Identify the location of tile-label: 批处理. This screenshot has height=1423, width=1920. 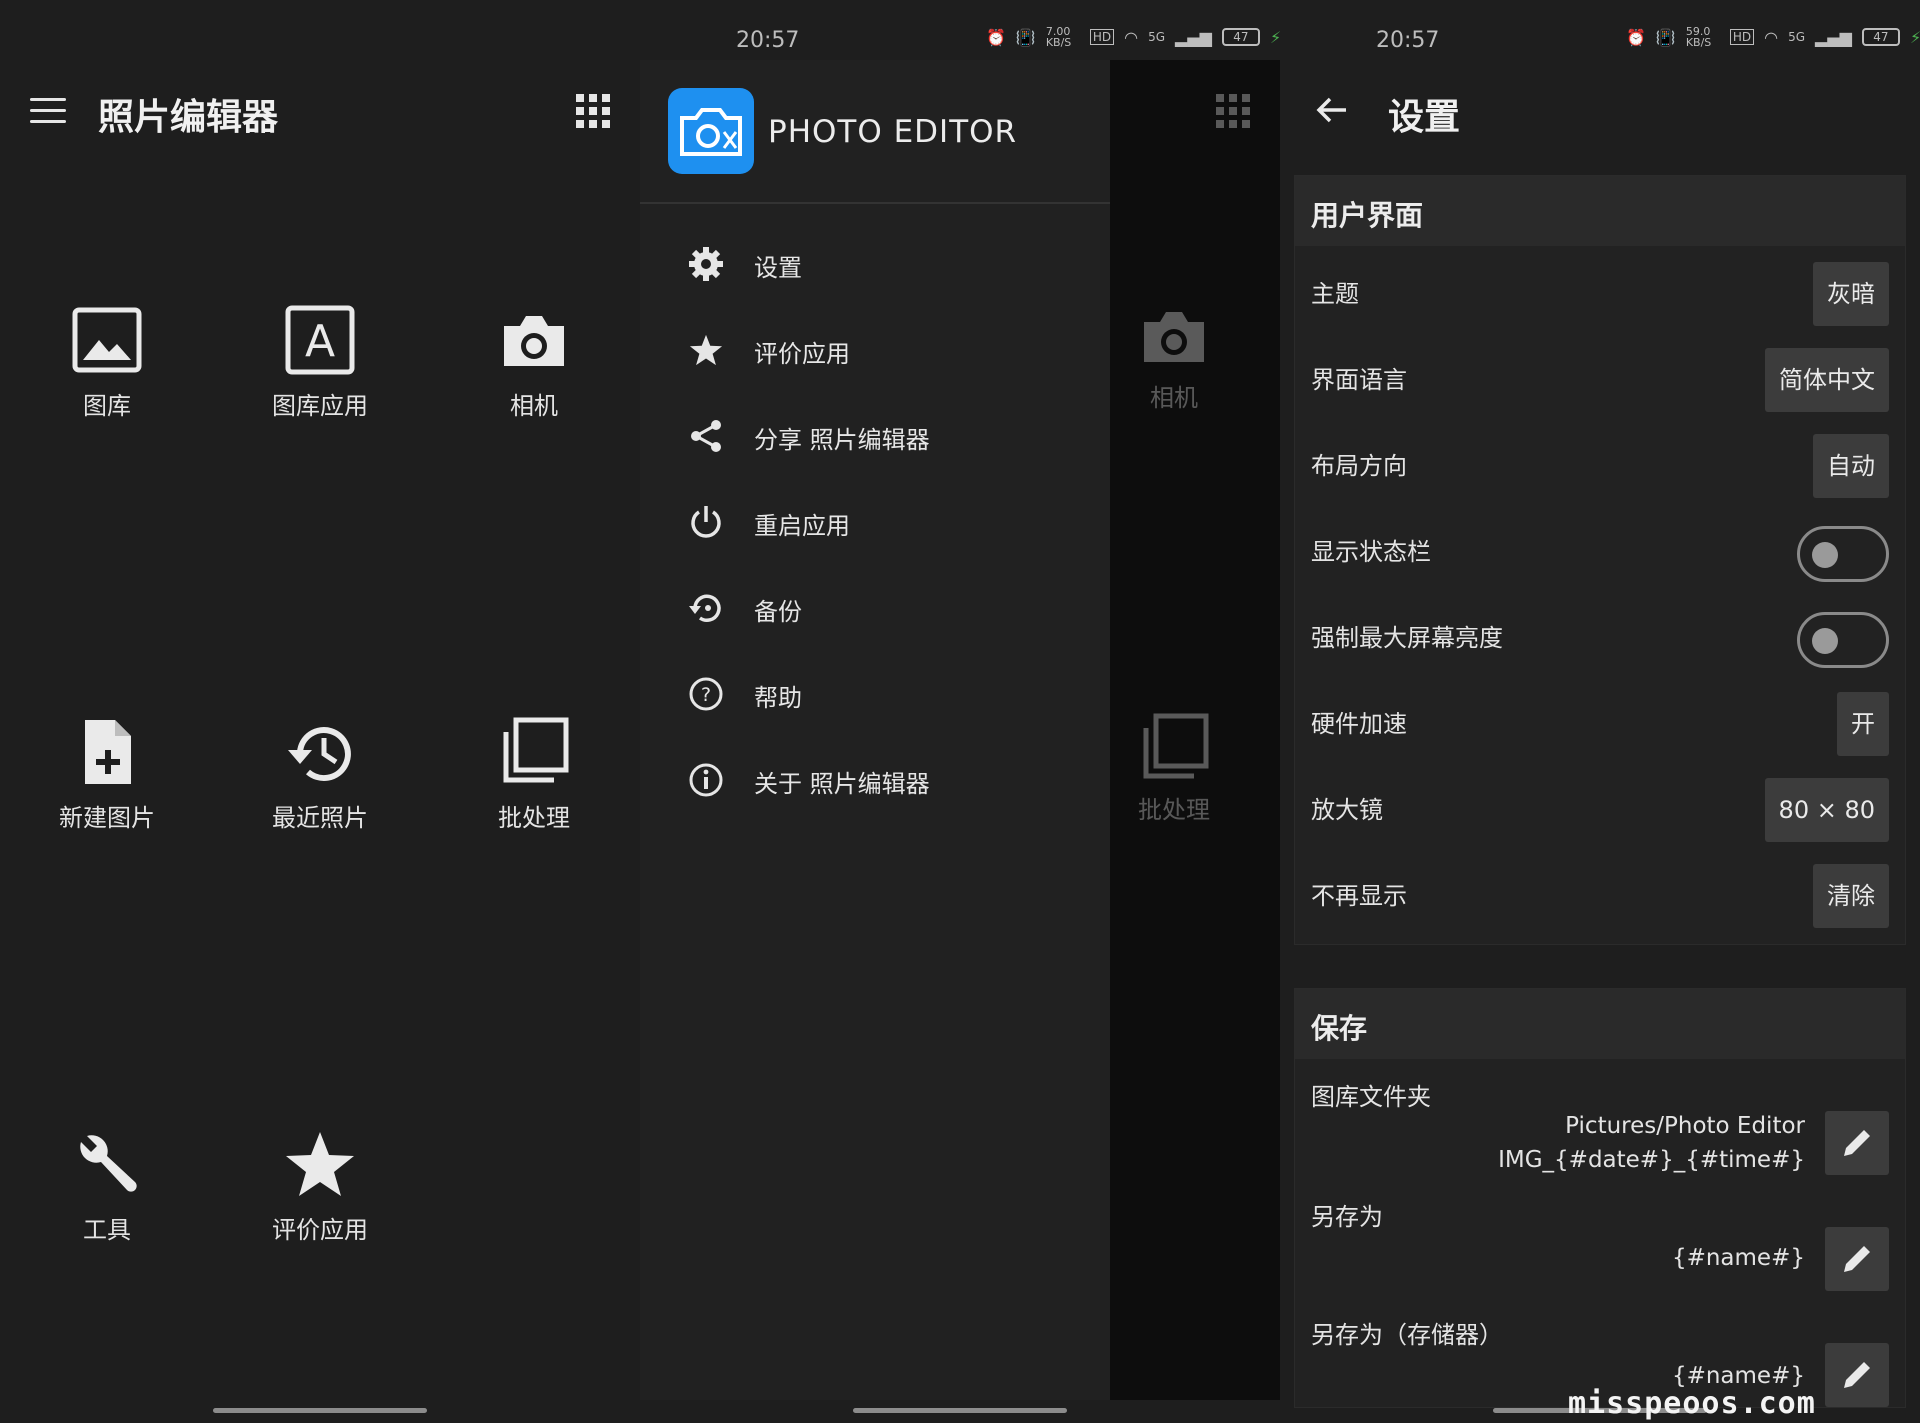
(534, 818).